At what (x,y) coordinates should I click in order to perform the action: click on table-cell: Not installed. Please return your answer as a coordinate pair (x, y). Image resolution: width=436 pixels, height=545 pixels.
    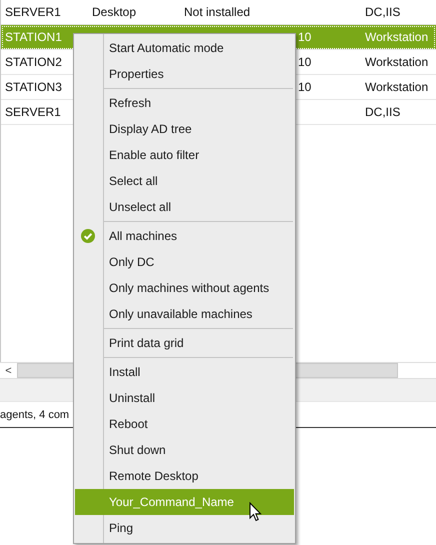
    Looking at the image, I should click on (217, 12).